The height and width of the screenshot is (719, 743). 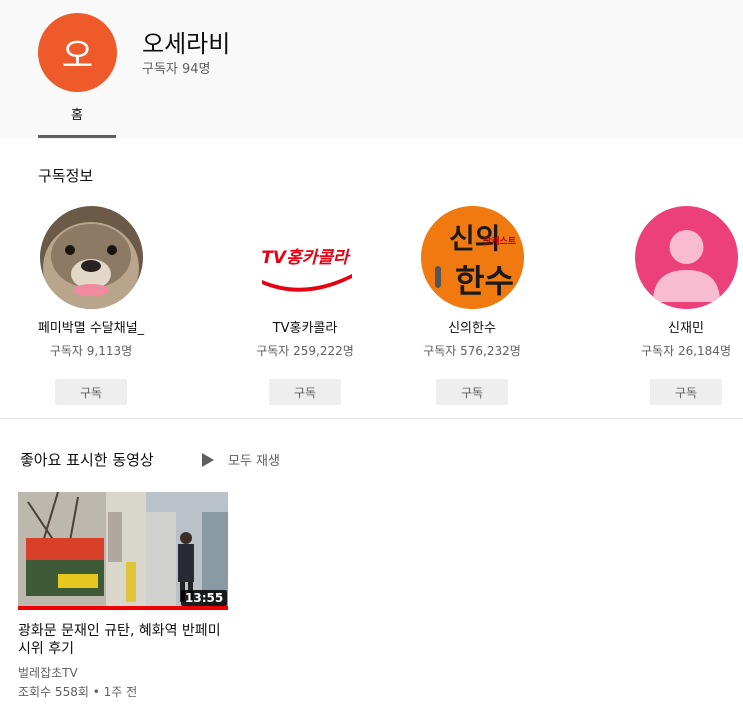 What do you see at coordinates (204, 598) in the screenshot?
I see `video-duration-badge: 13:55` at bounding box center [204, 598].